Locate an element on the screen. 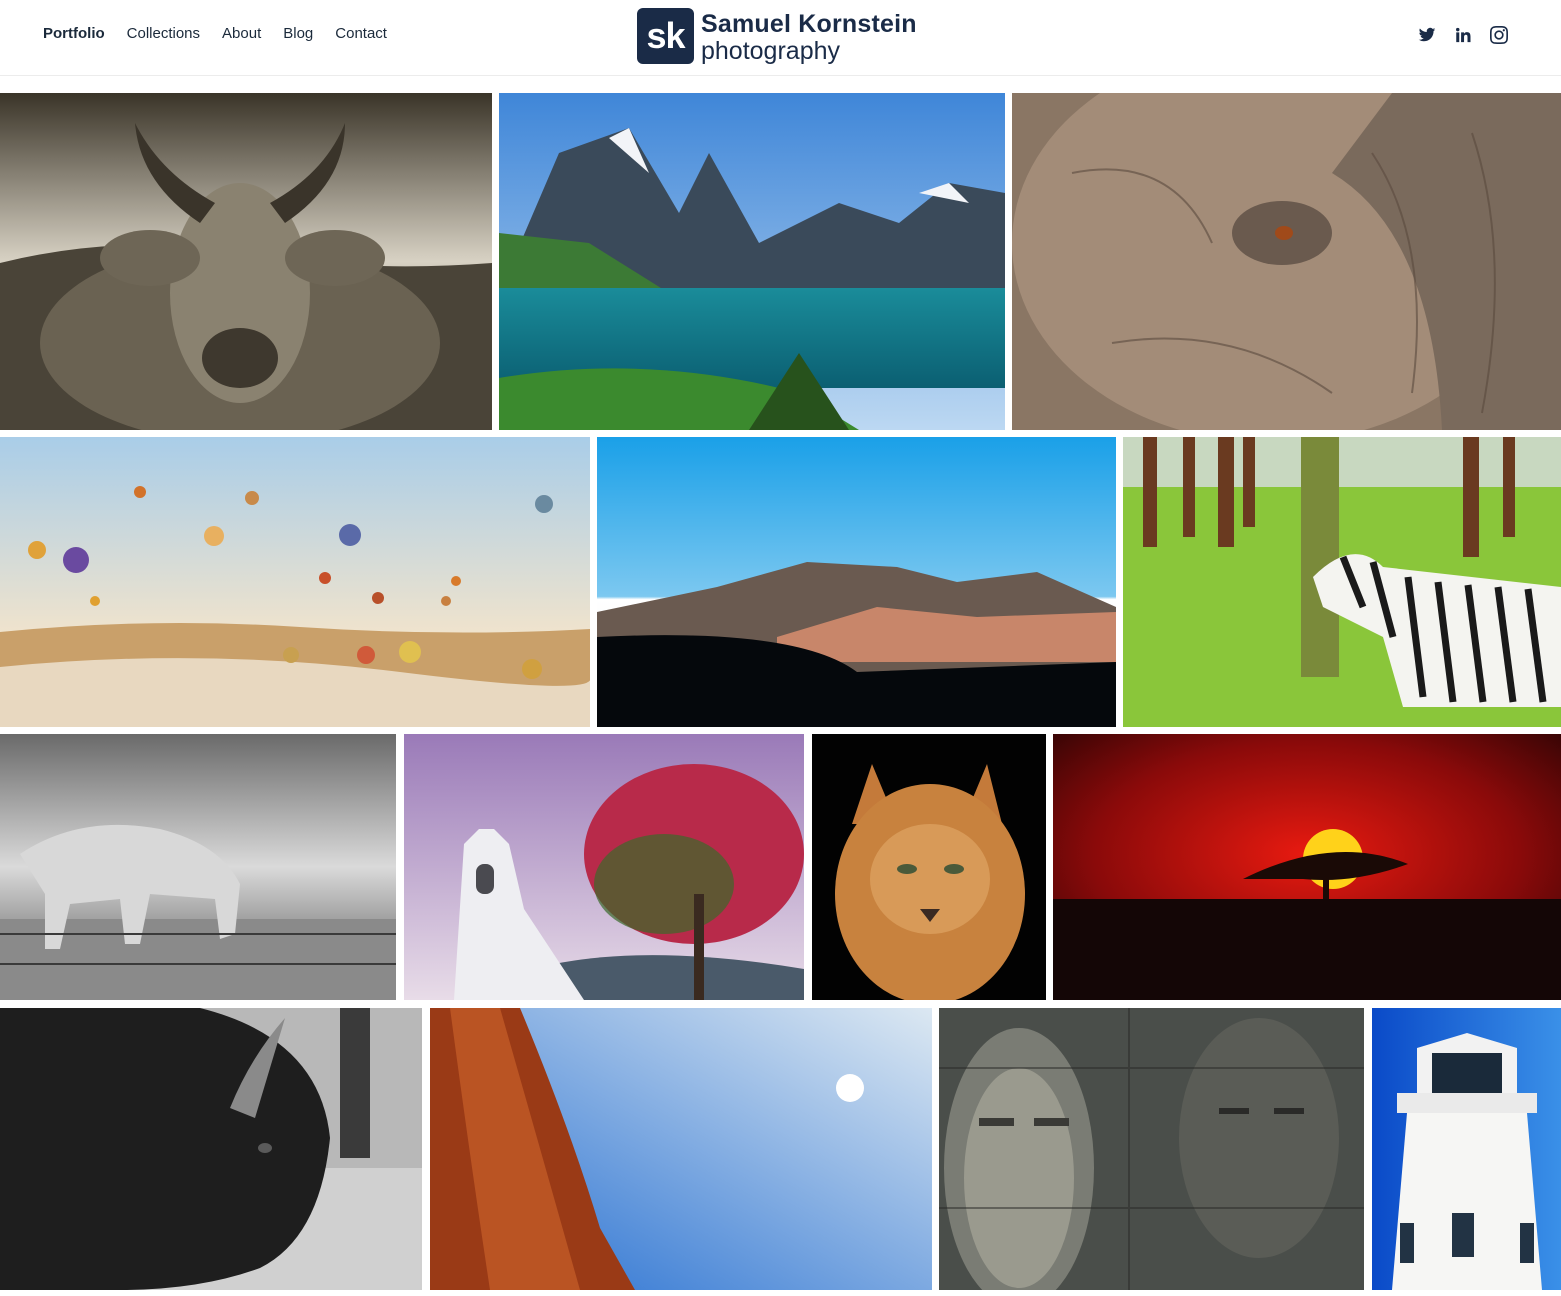 The image size is (1561, 1296). photo-elephant is located at coordinates (1286, 261).